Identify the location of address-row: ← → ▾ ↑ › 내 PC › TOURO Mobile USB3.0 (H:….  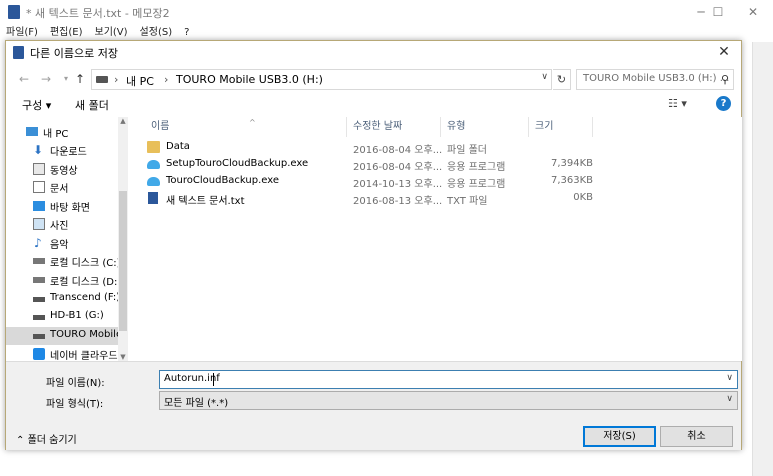
(373, 79).